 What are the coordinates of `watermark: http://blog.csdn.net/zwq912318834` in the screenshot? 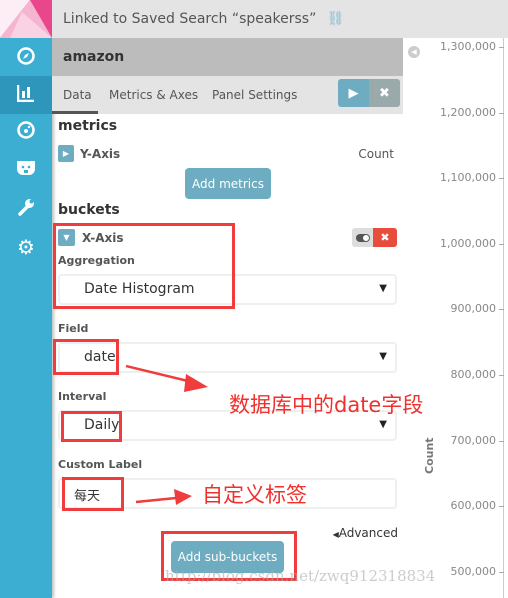 It's located at (300, 576).